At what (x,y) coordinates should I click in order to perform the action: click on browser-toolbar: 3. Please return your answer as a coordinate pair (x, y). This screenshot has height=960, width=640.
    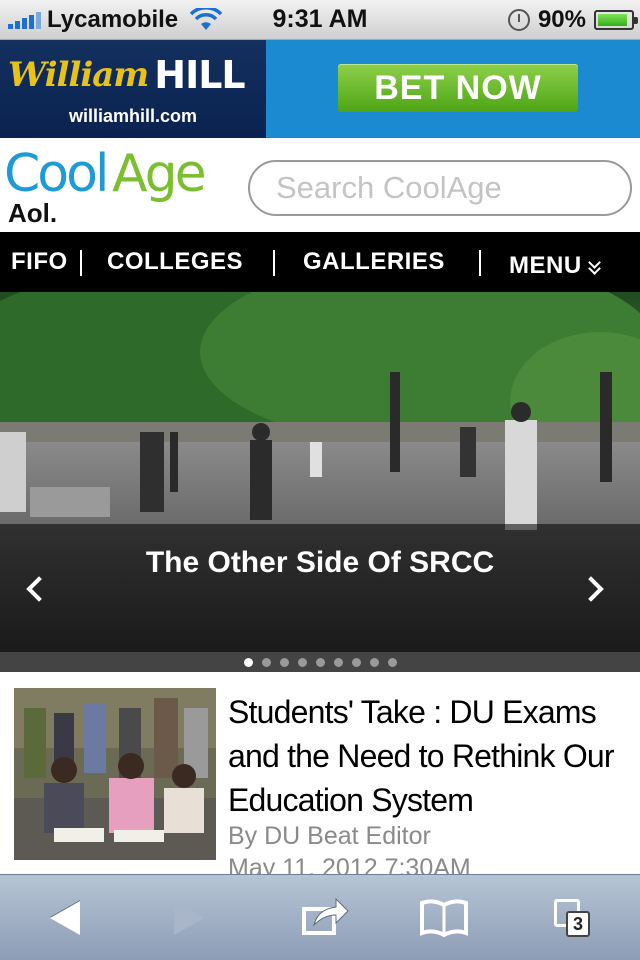
    Looking at the image, I should click on (320, 917).